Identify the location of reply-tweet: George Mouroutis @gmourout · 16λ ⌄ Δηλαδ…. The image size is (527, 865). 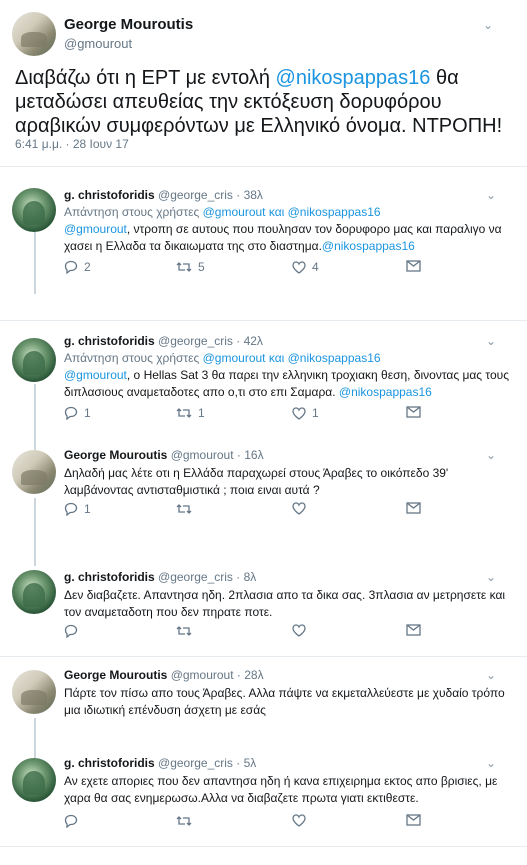
(263, 486).